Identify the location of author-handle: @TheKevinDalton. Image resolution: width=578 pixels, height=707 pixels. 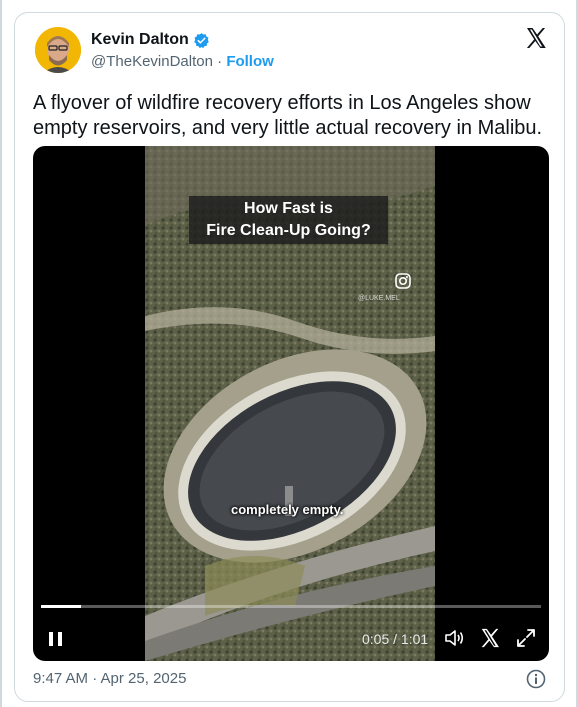
(152, 61).